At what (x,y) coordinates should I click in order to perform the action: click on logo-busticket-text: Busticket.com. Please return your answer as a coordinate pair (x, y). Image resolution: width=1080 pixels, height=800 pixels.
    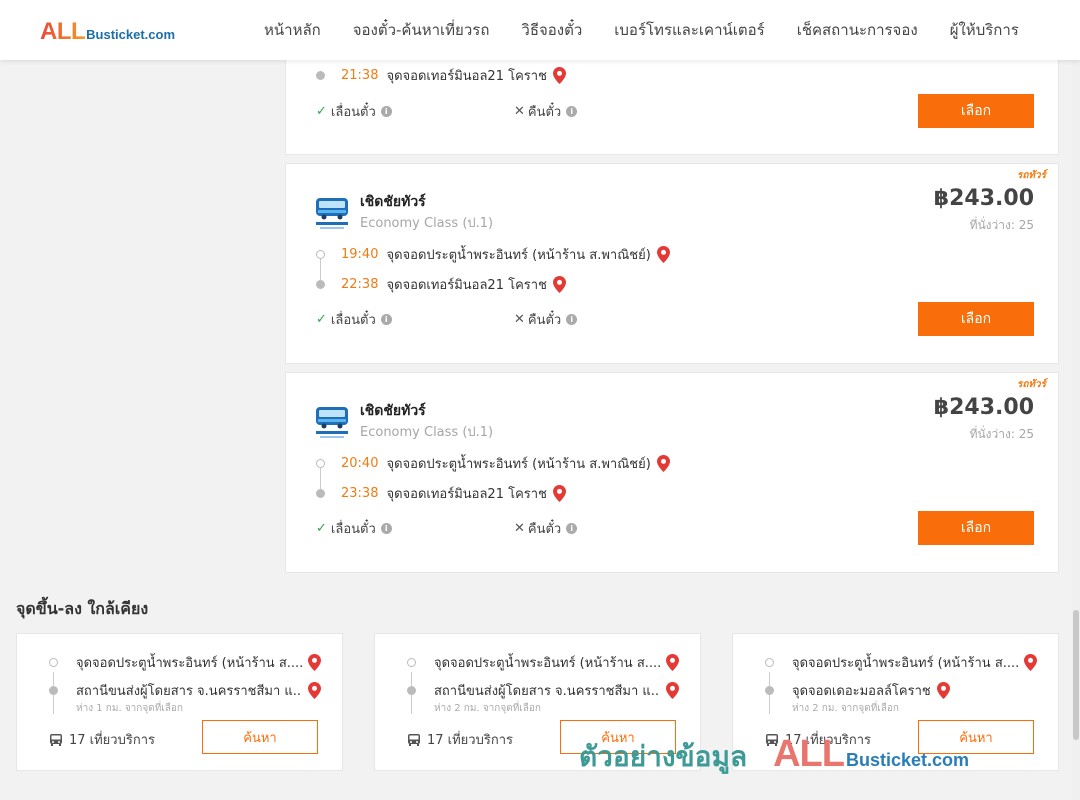
    Looking at the image, I should click on (131, 34).